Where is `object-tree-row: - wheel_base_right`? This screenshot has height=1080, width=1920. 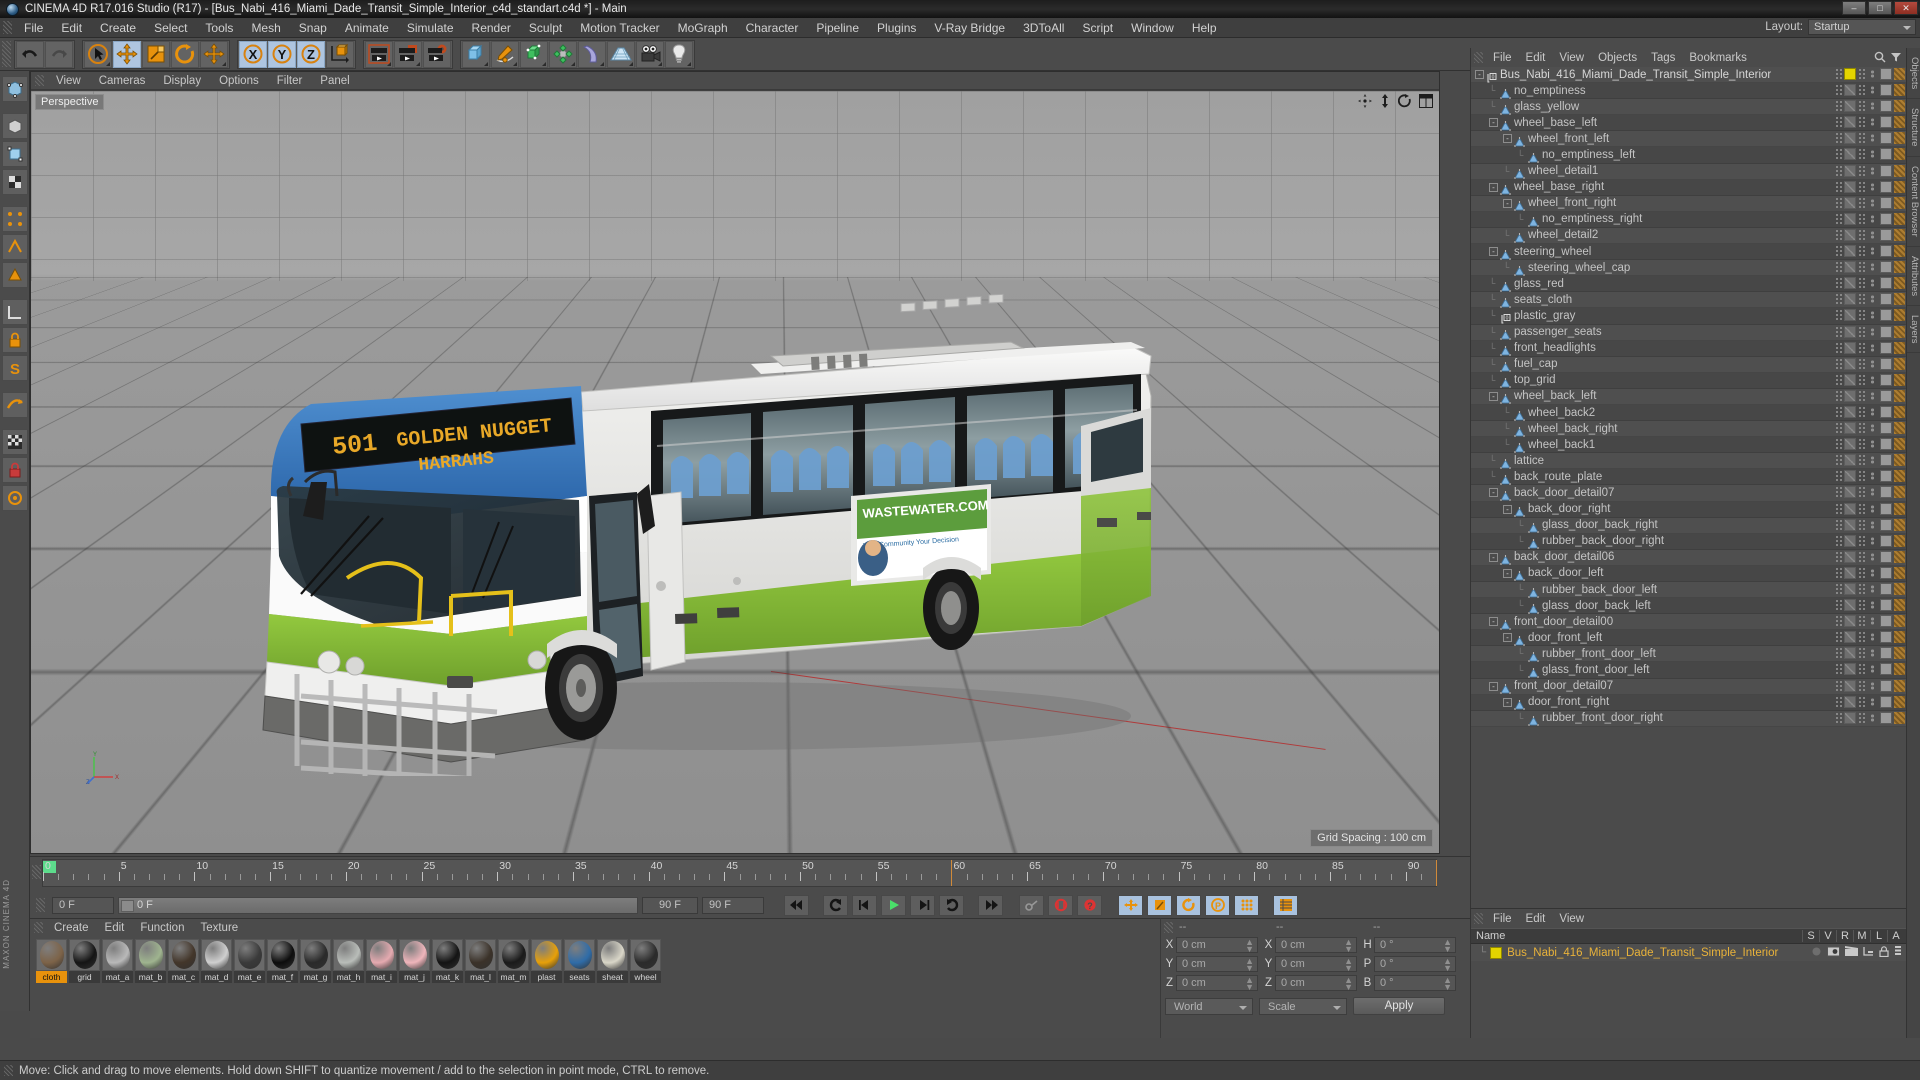 object-tree-row: - wheel_base_right is located at coordinates (1689, 187).